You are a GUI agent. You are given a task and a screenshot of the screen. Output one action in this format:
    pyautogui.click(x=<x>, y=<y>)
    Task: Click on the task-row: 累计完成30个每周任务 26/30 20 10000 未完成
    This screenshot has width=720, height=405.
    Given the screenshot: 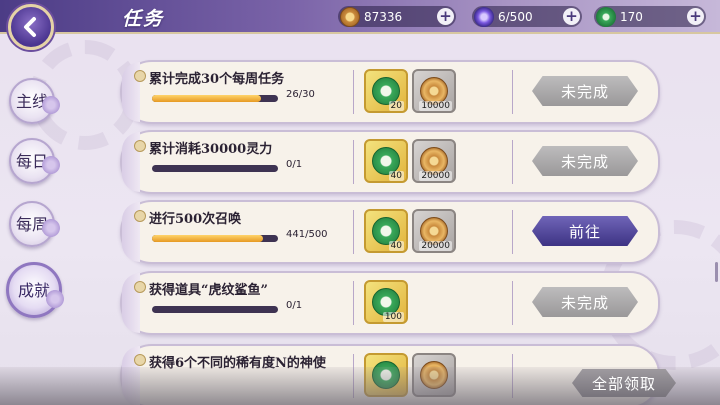 What is the action you would take?
    pyautogui.click(x=390, y=92)
    